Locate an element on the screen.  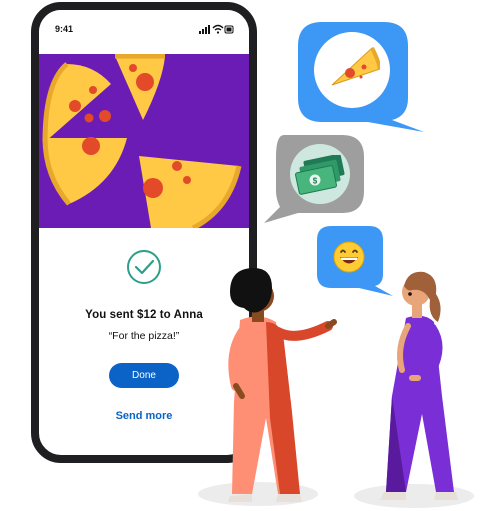
pizza-hero-image is located at coordinates (144, 141).